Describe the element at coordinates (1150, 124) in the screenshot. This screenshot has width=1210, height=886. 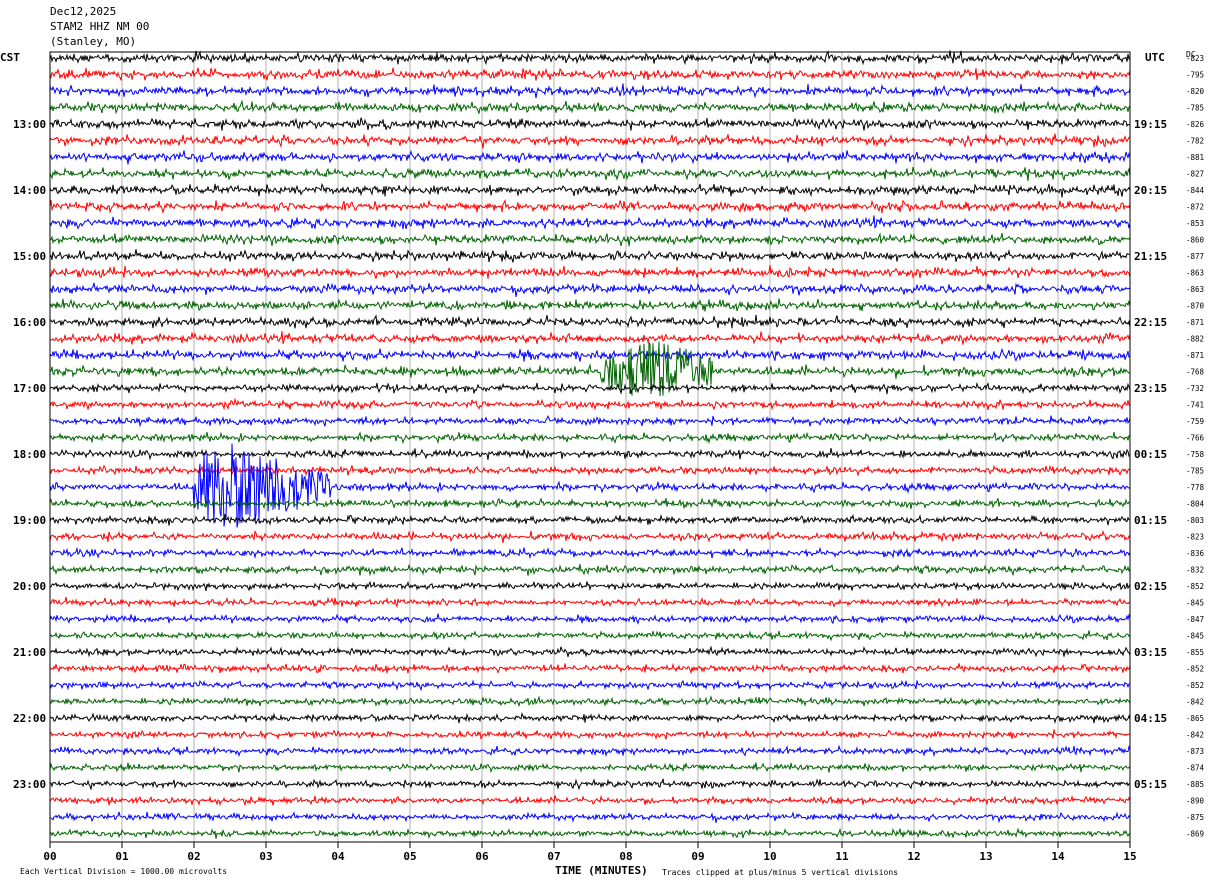
I see `right-hour-label: 19:15` at that location.